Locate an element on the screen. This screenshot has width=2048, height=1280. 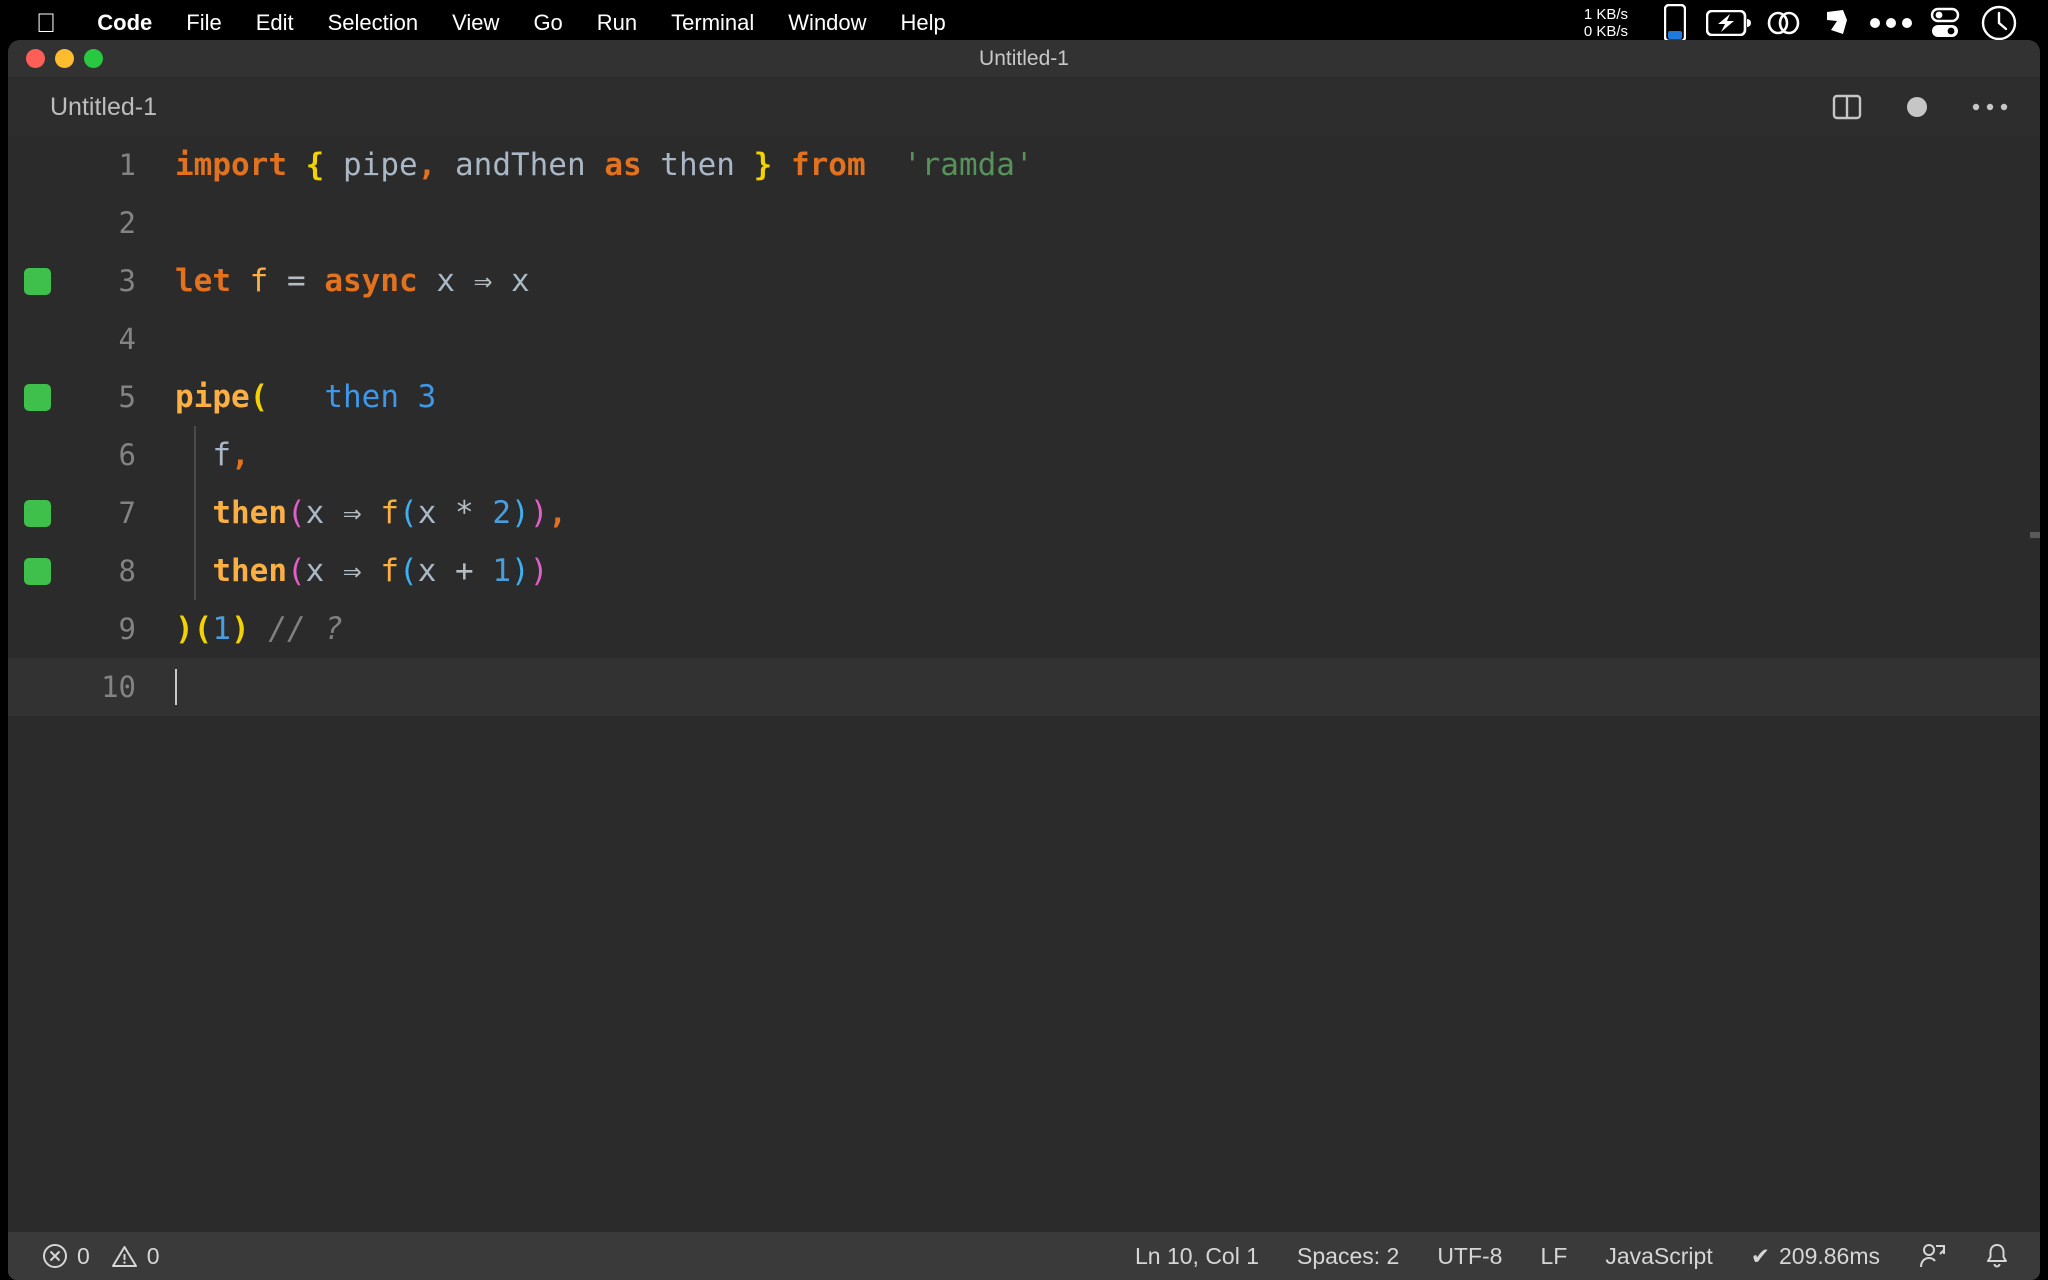
link-chain-icon is located at coordinates (1783, 23).